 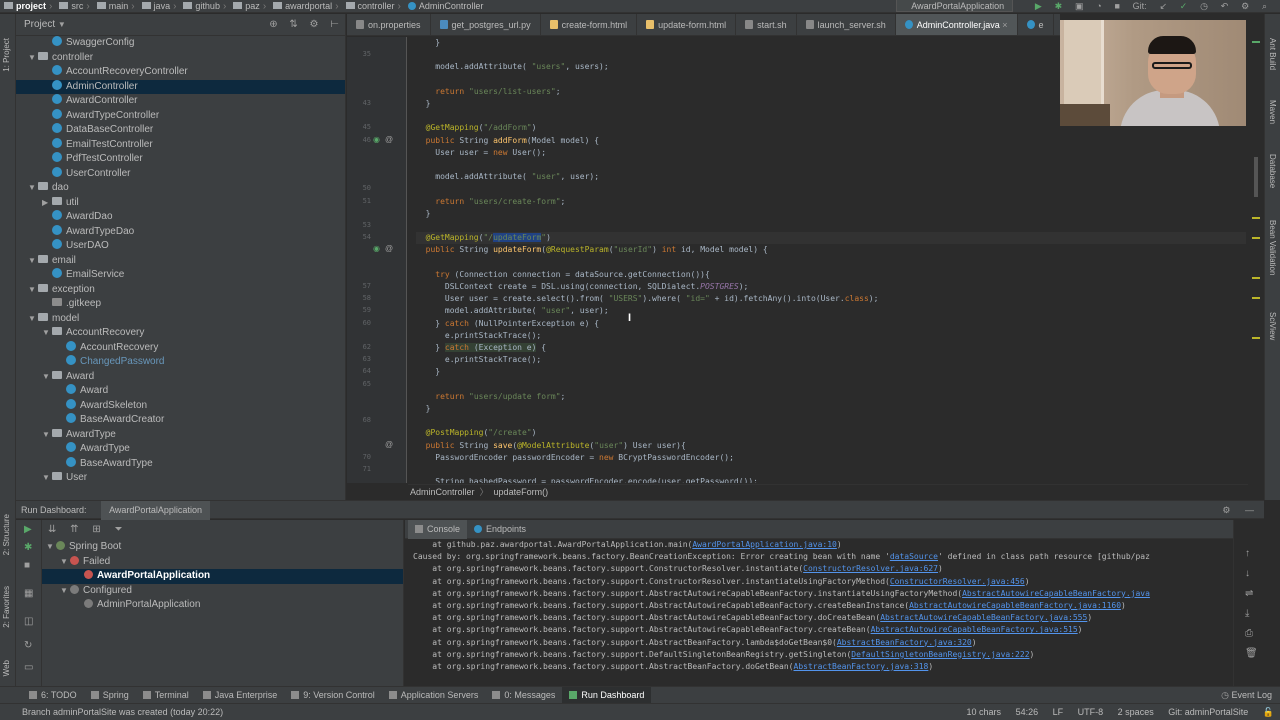 I want to click on tree-item: ▼ dao, so click(x=180, y=188).